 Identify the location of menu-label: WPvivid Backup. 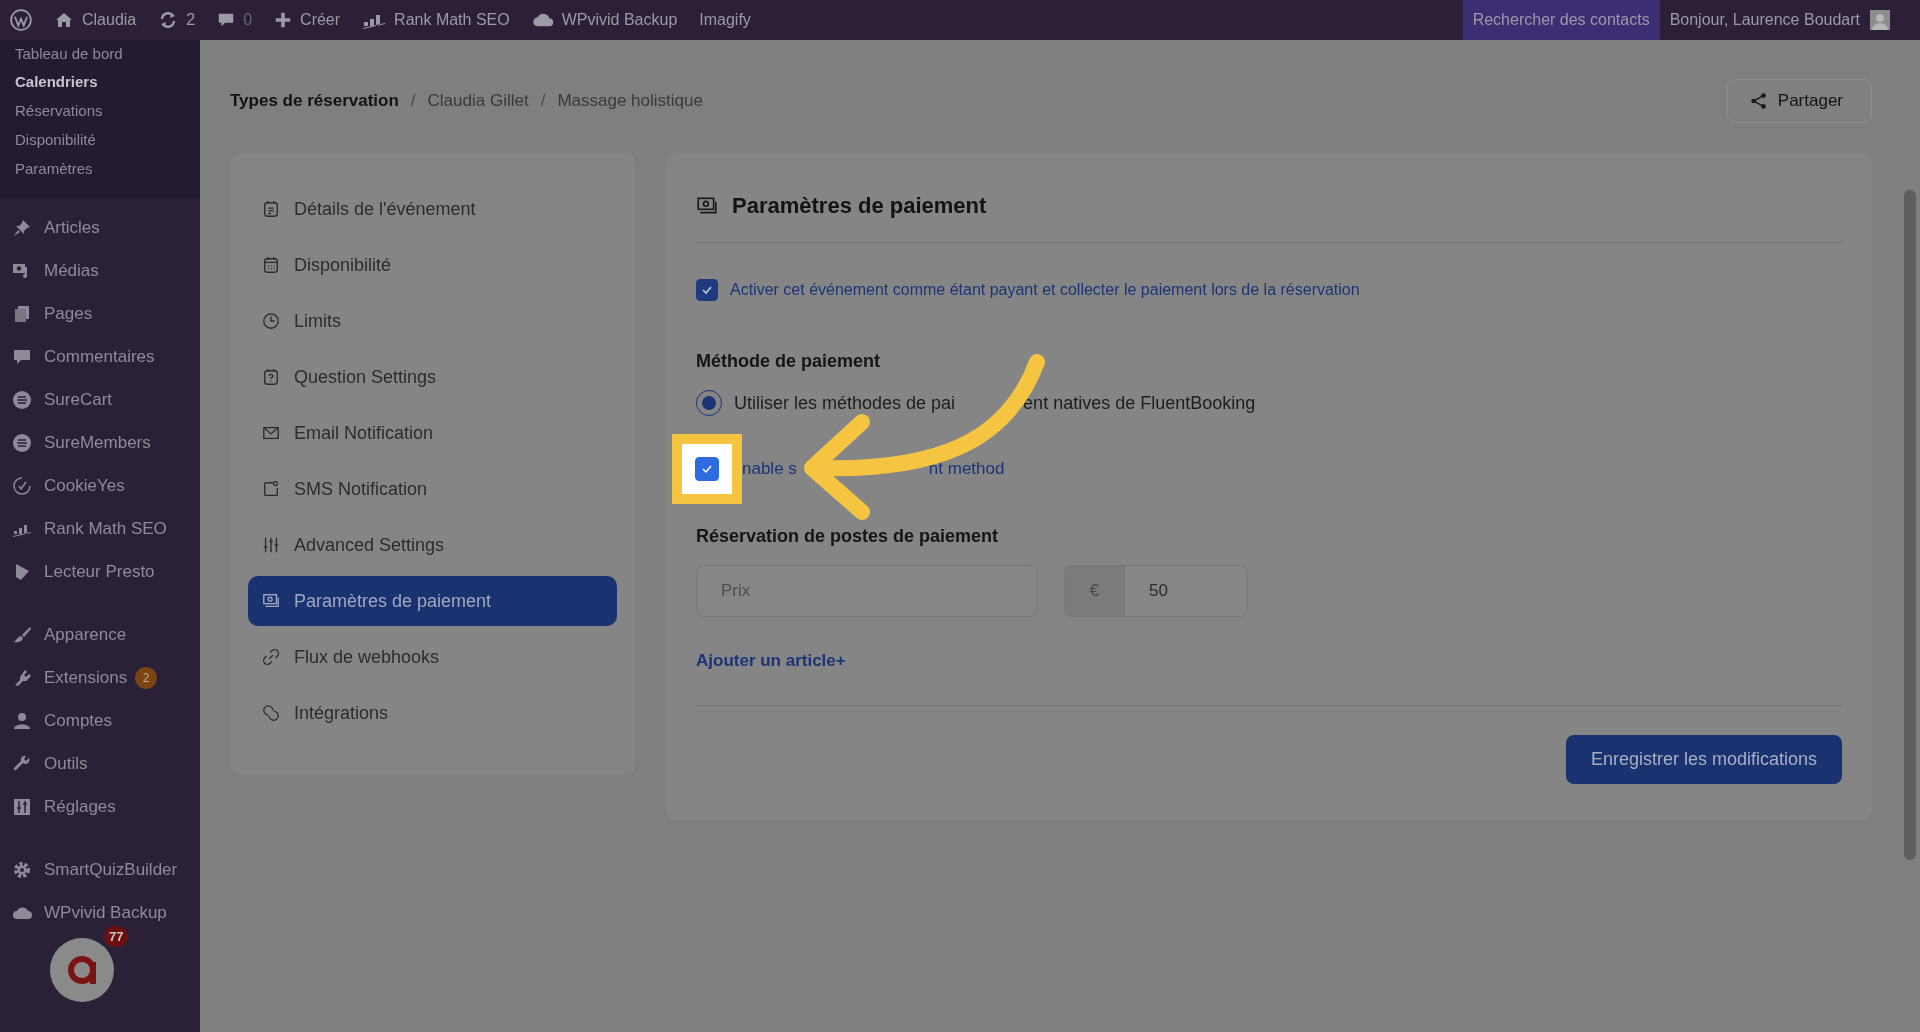
(105, 912).